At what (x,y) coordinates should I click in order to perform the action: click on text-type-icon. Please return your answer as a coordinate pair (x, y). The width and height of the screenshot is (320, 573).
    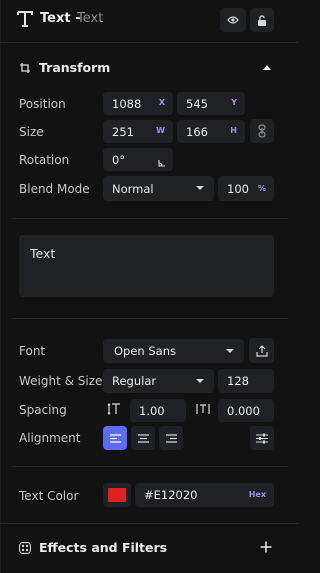
    Looking at the image, I should click on (25, 20).